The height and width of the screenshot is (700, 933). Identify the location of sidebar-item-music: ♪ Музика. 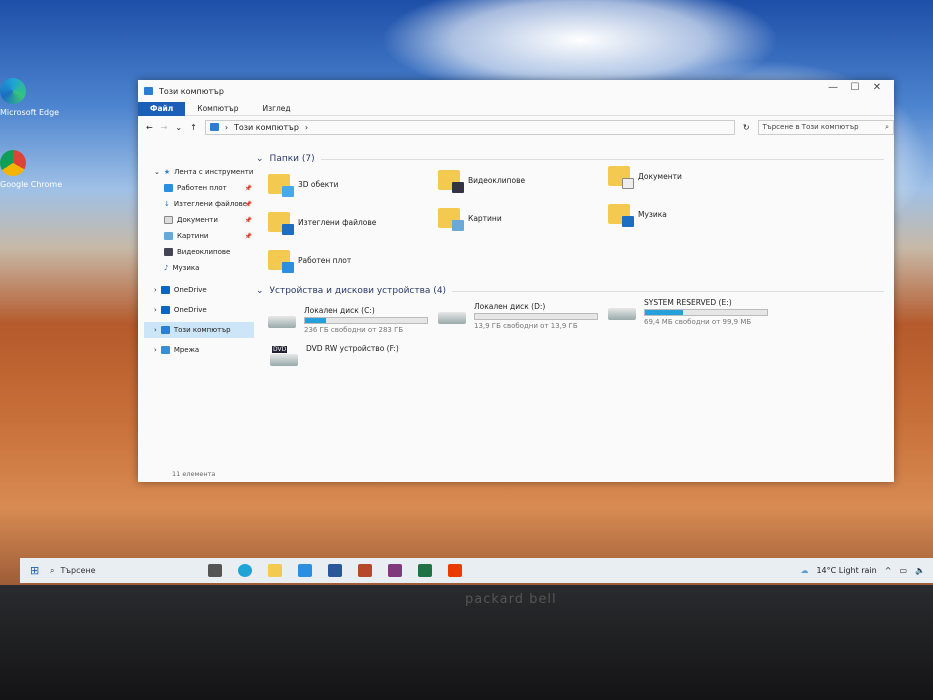
(199, 268).